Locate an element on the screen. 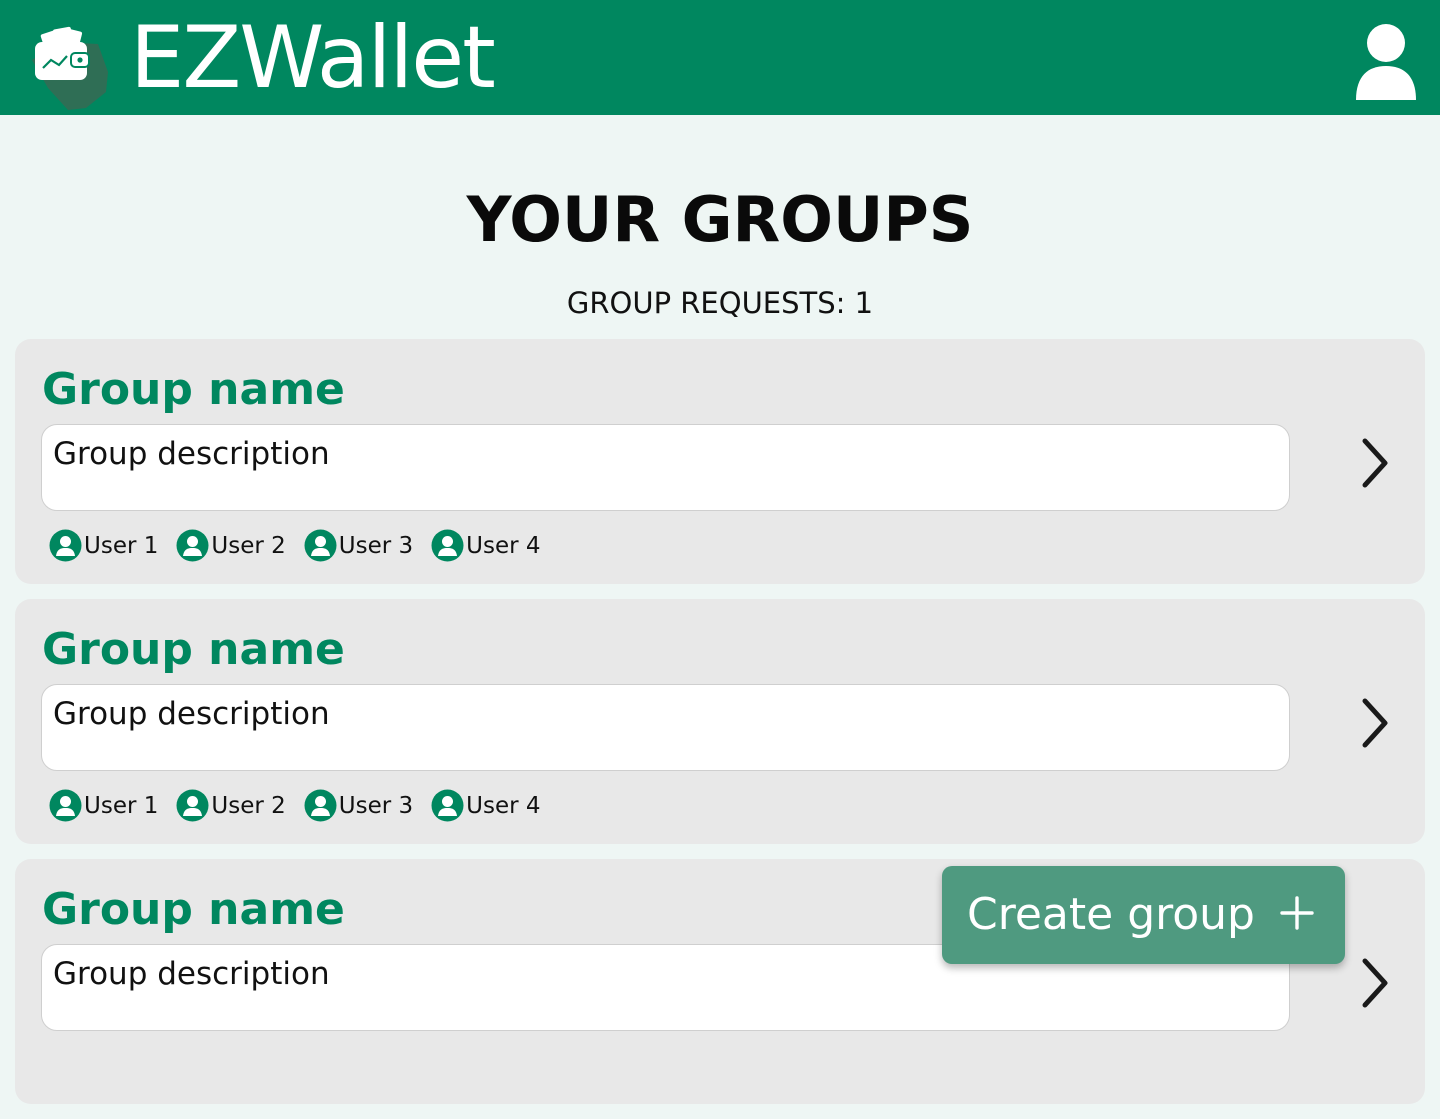 The height and width of the screenshot is (1119, 1440). app-header: EZWallet is located at coordinates (720, 57).